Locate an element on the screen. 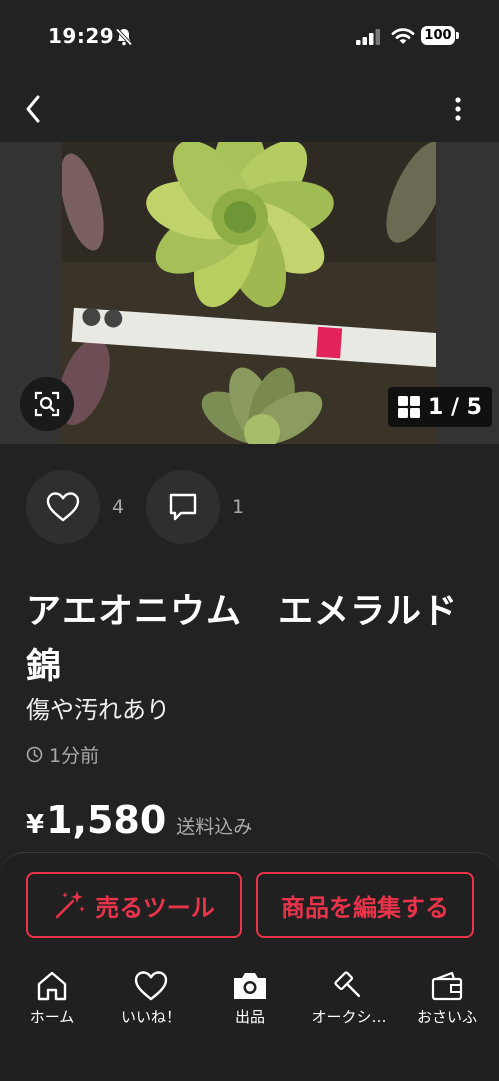 This screenshot has height=1081, width=499. sell-tools-button: 売るツール is located at coordinates (134, 905).